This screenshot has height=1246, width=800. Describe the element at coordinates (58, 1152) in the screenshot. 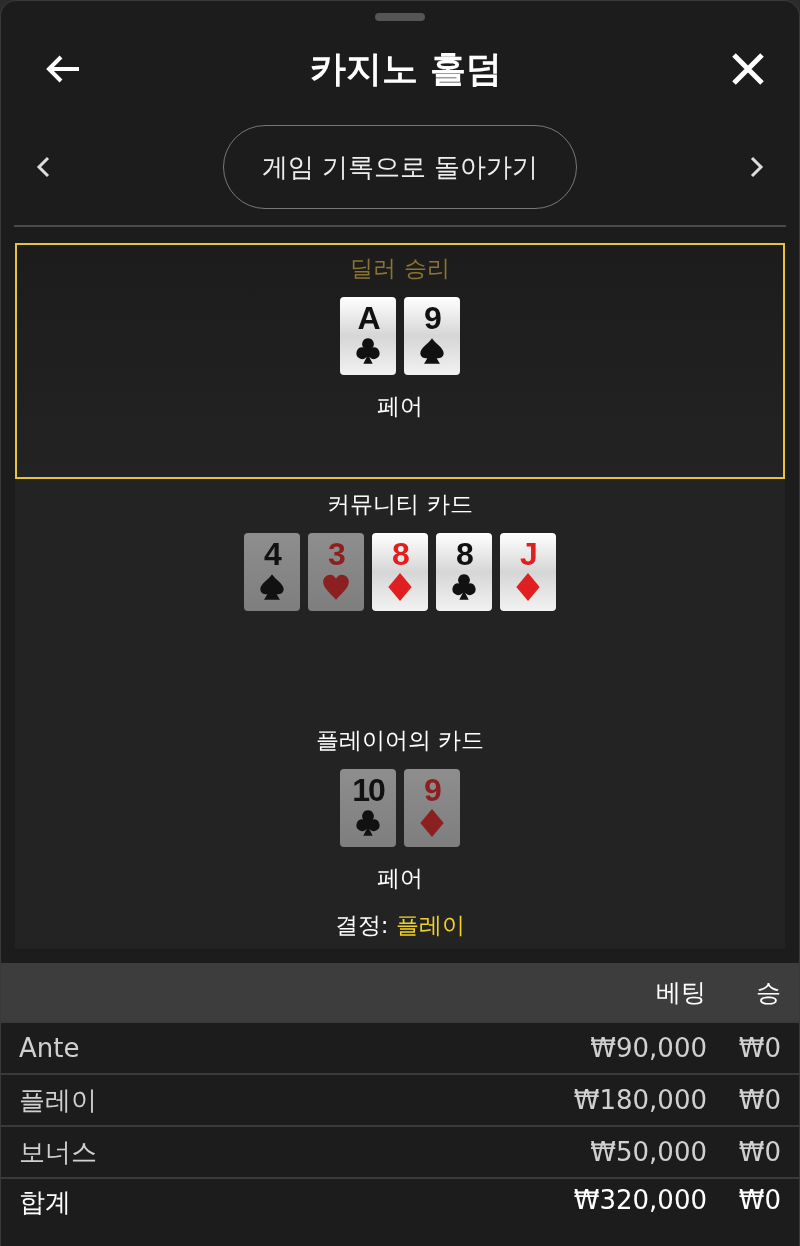

I see `bet-name: 보너스` at that location.